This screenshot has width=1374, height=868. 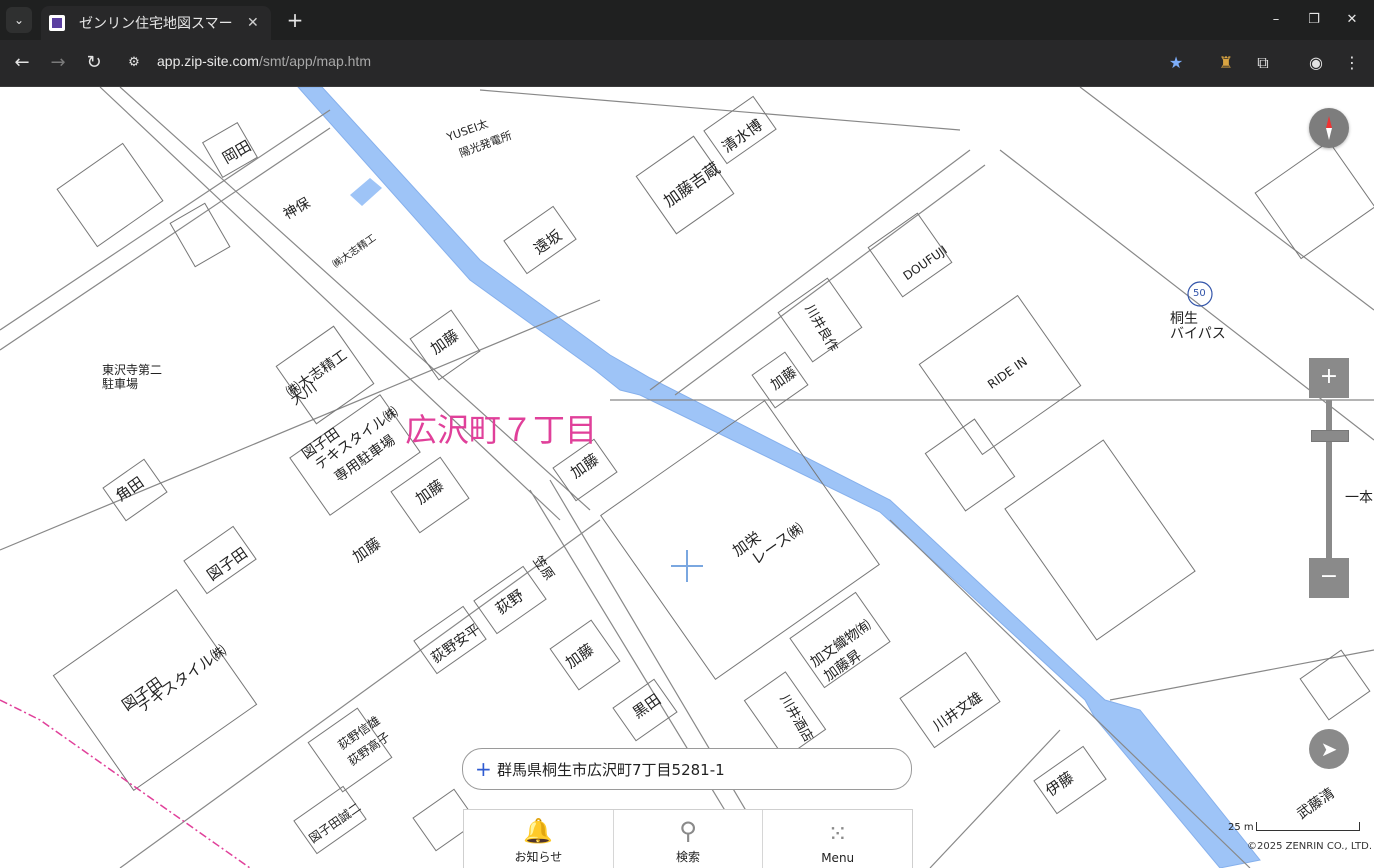 I want to click on site-favicon-icon, so click(x=57, y=23).